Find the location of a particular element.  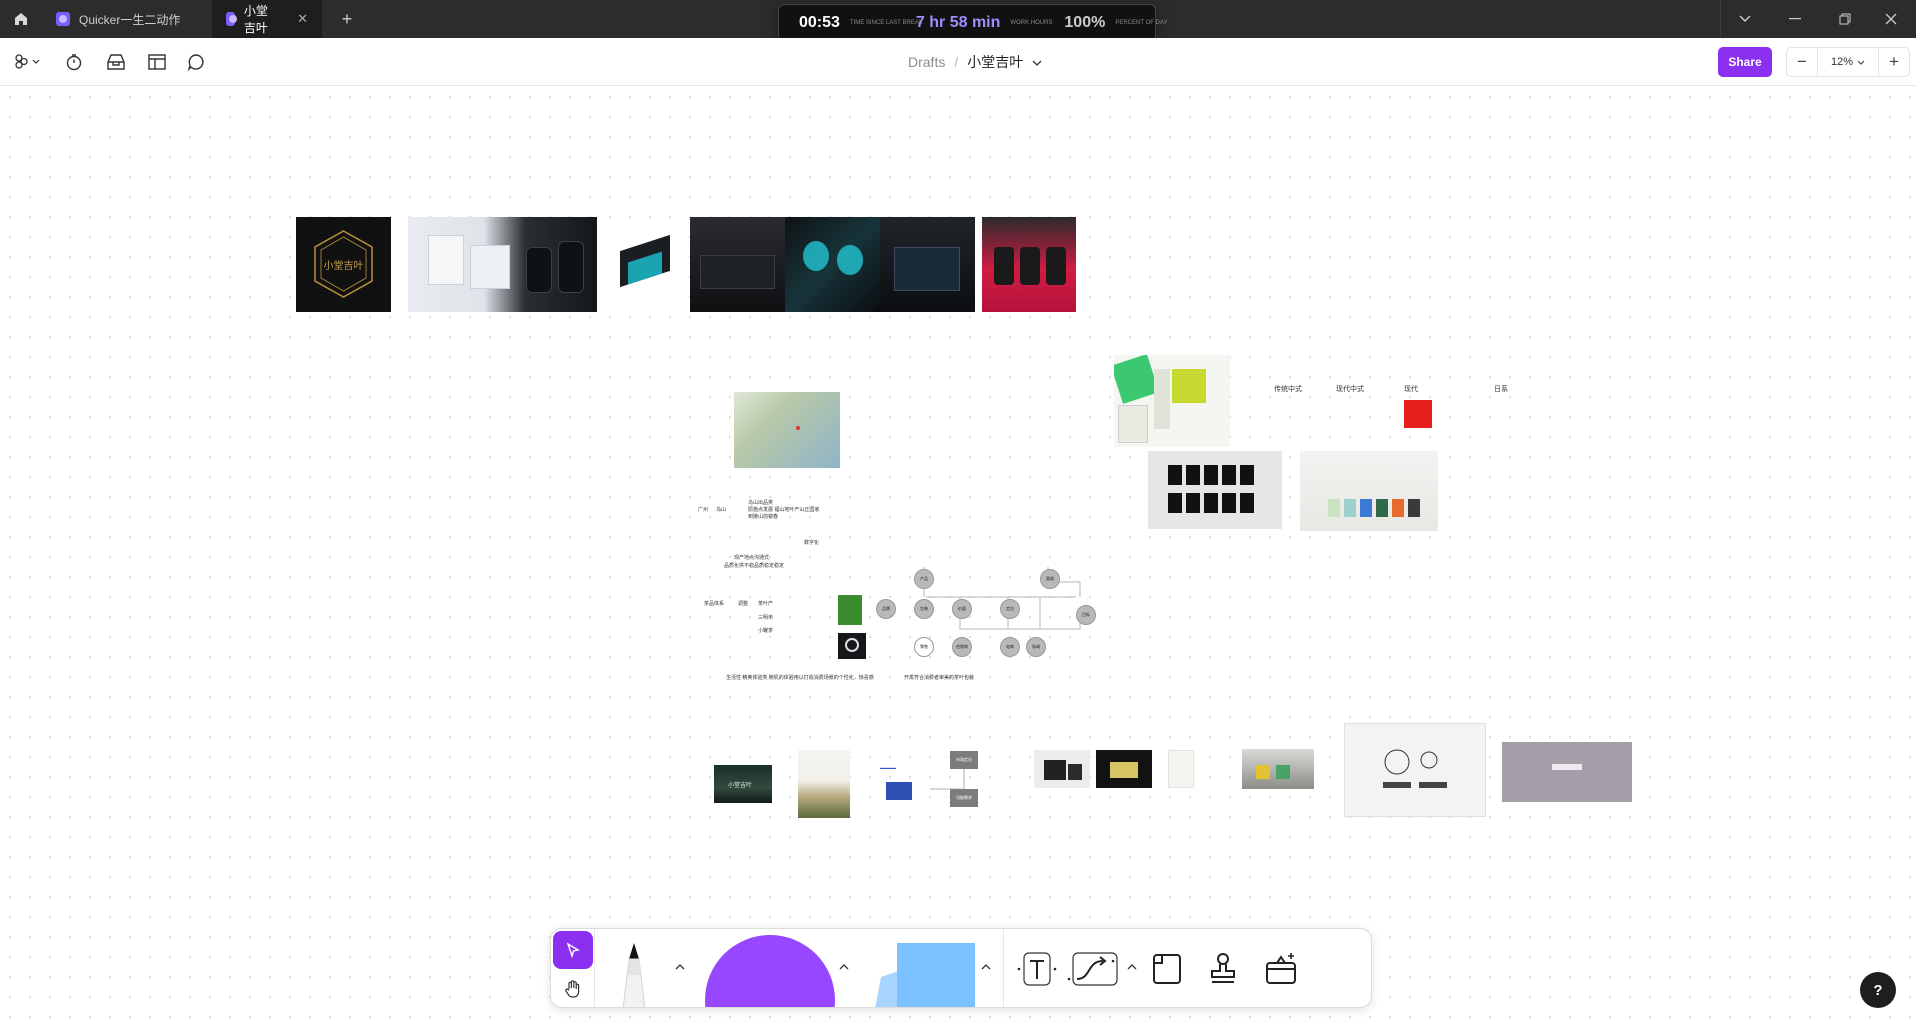

hand-tool-button is located at coordinates (573, 989).